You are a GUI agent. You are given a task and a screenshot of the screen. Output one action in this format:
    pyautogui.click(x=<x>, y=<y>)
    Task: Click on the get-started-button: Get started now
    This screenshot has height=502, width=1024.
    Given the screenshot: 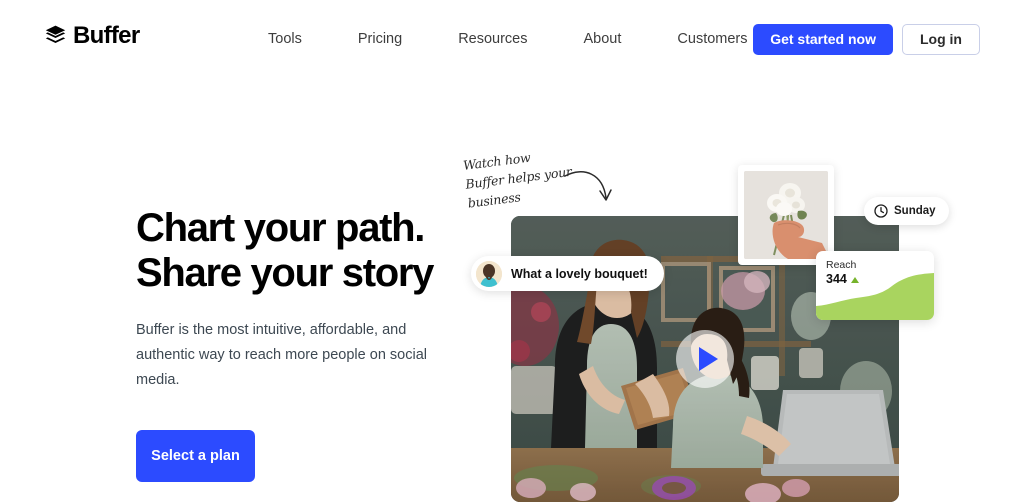 What is the action you would take?
    pyautogui.click(x=823, y=39)
    